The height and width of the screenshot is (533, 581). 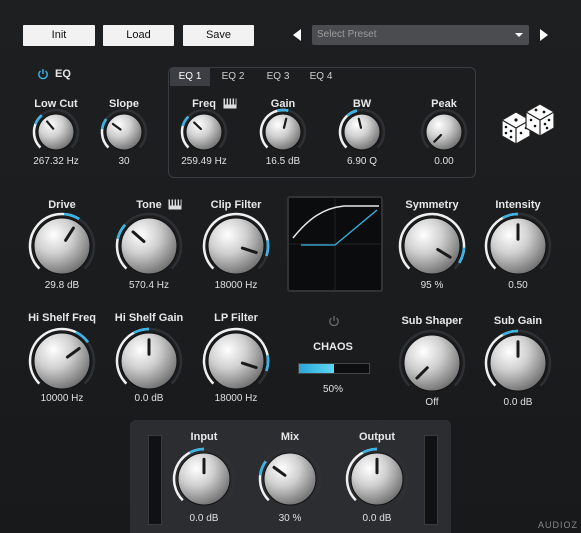 I want to click on watermark: AUDIOZ, so click(x=558, y=525).